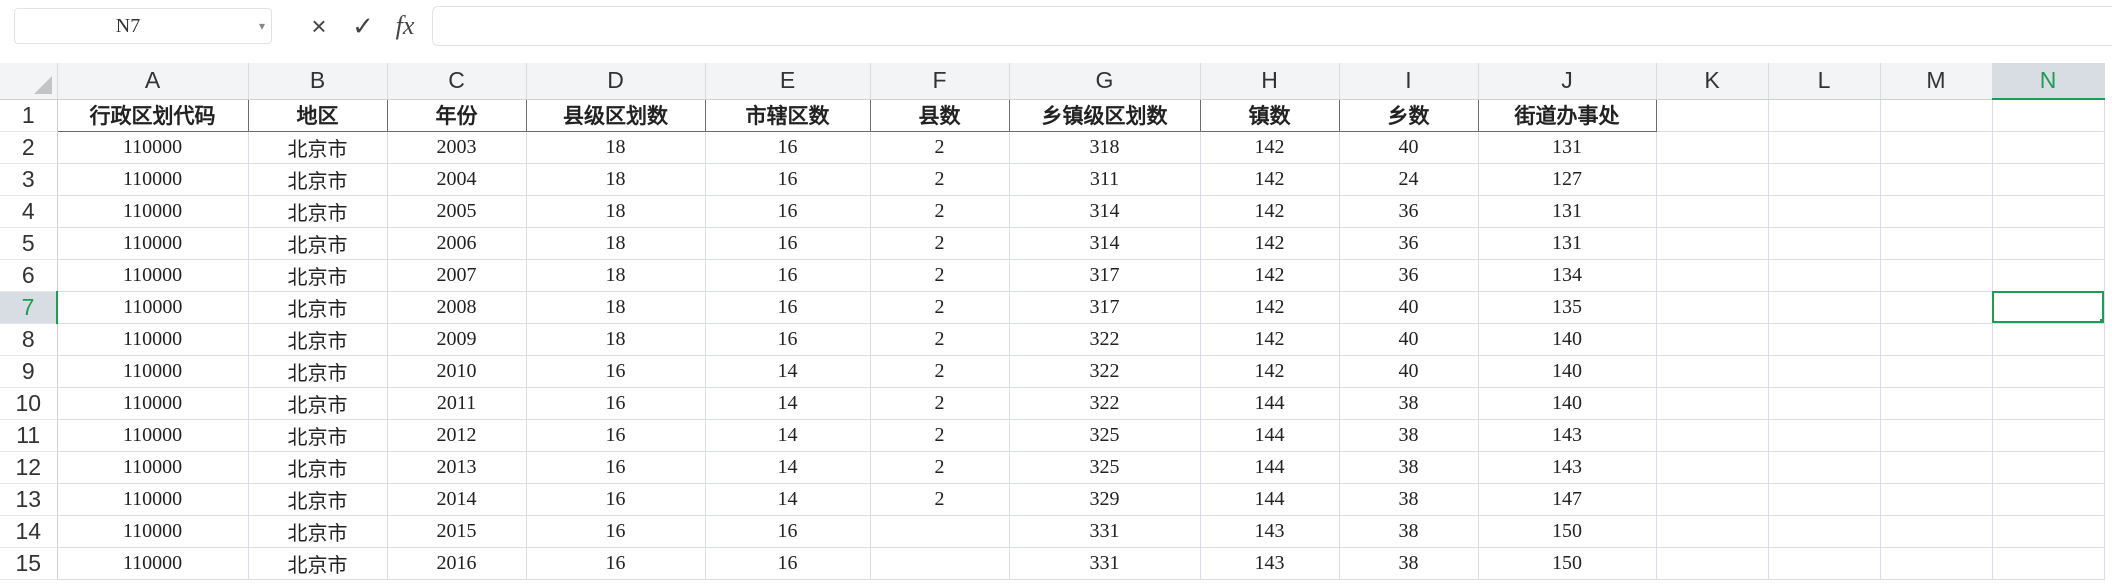 The height and width of the screenshot is (586, 2112). What do you see at coordinates (1712, 339) in the screenshot?
I see `cell-k8` at bounding box center [1712, 339].